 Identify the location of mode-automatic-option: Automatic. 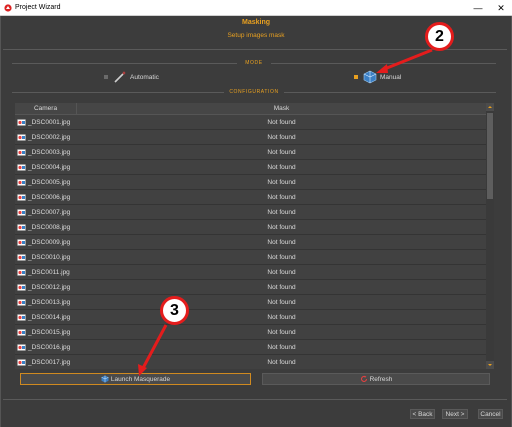
(131, 77).